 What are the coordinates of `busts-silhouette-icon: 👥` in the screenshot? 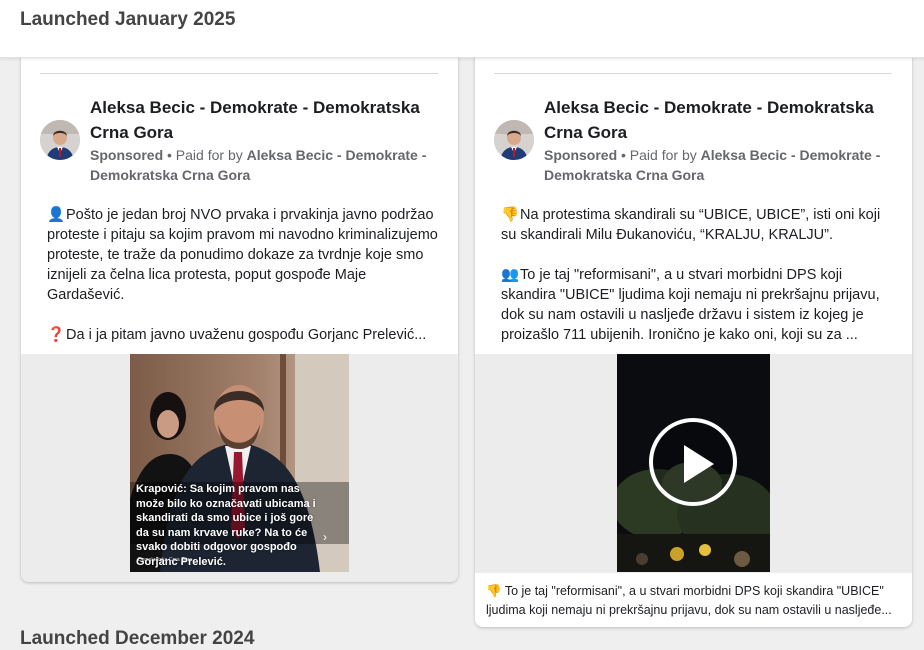 It's located at (510, 275).